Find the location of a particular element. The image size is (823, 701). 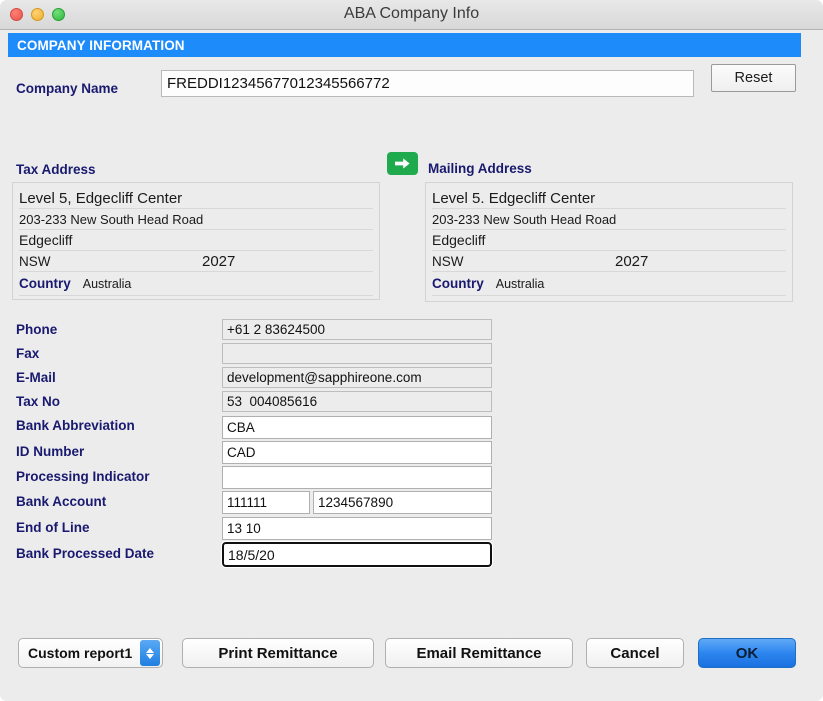

section-banner: COMPANY INFORMATION is located at coordinates (404, 45).